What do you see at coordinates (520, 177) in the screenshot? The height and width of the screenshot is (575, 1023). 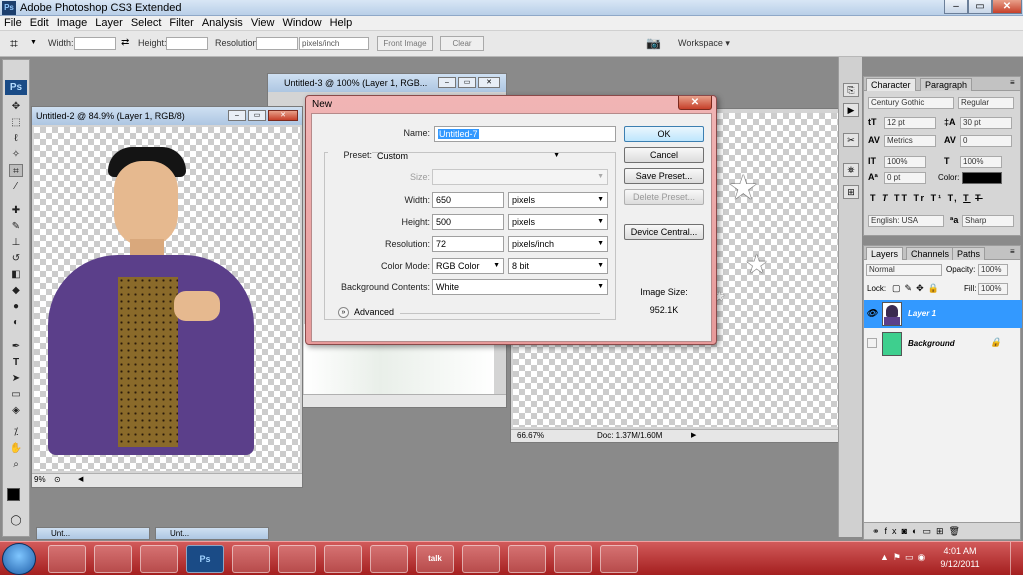 I see `size-select: ▼` at bounding box center [520, 177].